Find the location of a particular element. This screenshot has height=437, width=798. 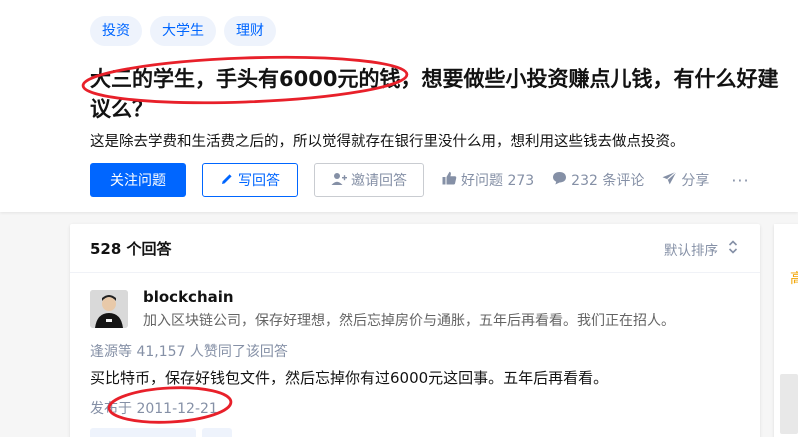

topic-tag-invest: 投资 is located at coordinates (116, 31).